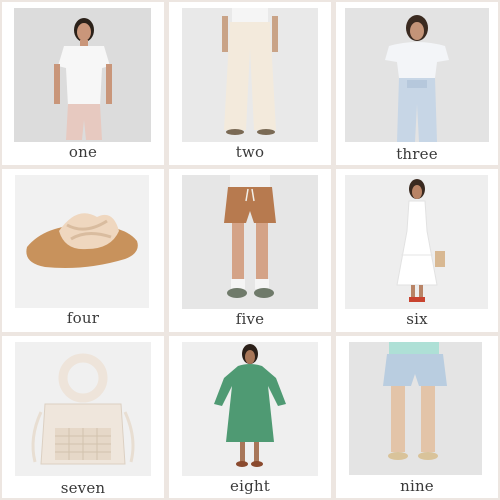  Describe the element at coordinates (250, 242) in the screenshot. I see `product-image-brown-pull-on-shorts` at that location.